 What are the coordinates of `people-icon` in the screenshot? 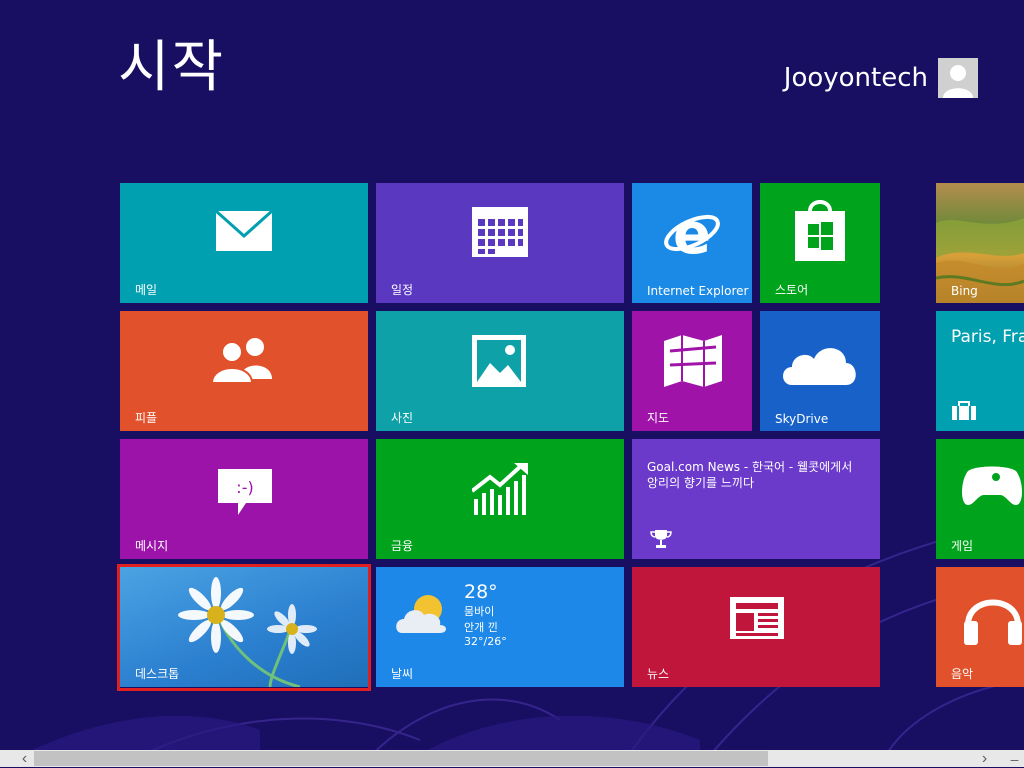 It's located at (243, 359).